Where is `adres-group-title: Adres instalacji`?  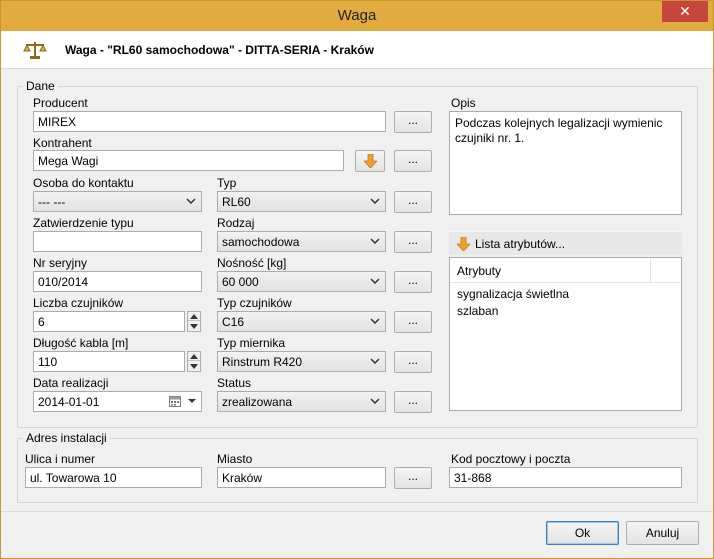
adres-group-title: Adres instalacji is located at coordinates (66, 438).